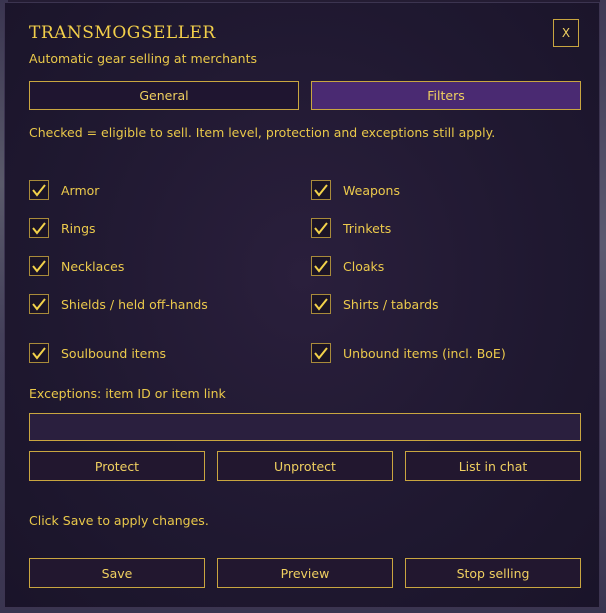 The height and width of the screenshot is (613, 606). I want to click on list-in-chat-button: List in chat, so click(493, 466).